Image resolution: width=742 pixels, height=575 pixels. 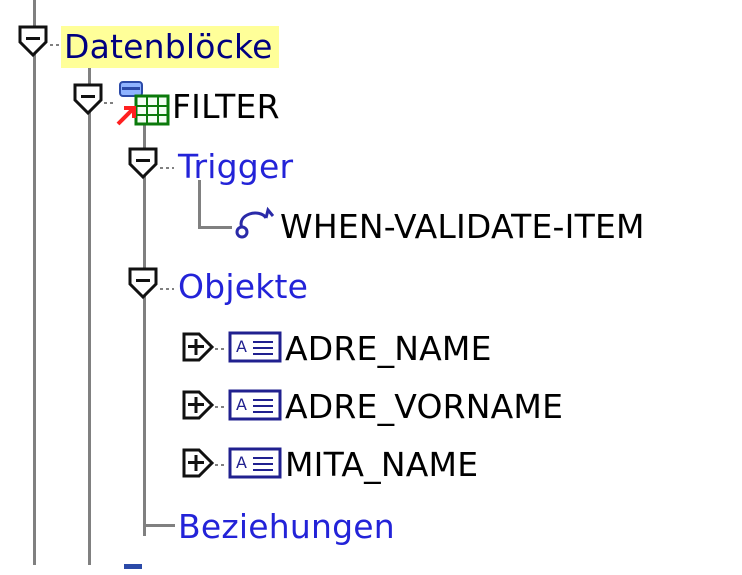 I want to click on expand-adre-vorname-expander, so click(x=198, y=405).